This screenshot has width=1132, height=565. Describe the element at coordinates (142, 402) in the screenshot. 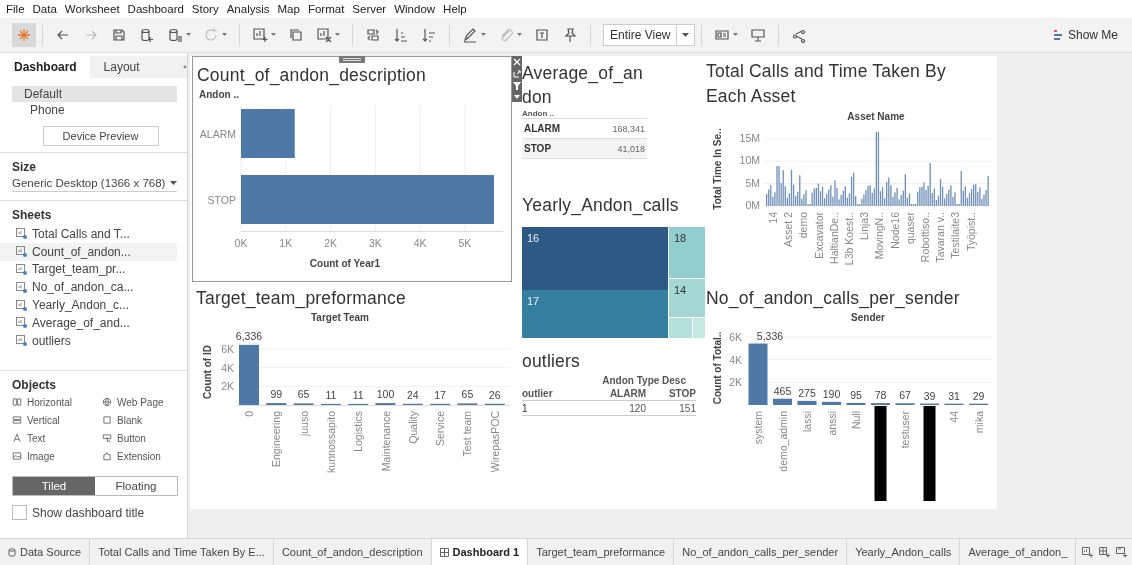

I see `object-item: Web Page` at that location.